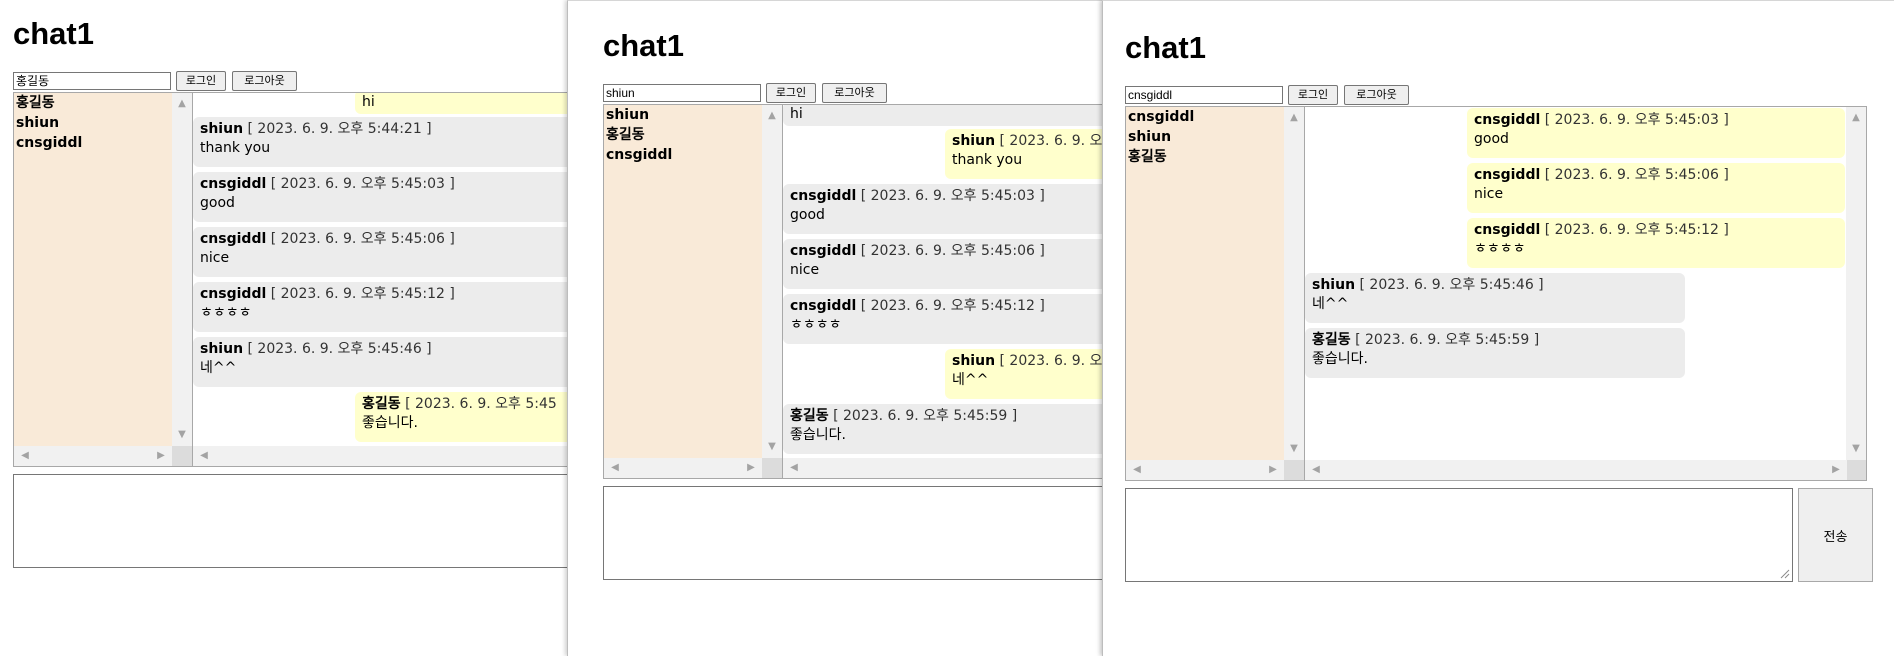 The width and height of the screenshot is (1894, 656). Describe the element at coordinates (805, 270) in the screenshot. I see `message-text: nice` at that location.